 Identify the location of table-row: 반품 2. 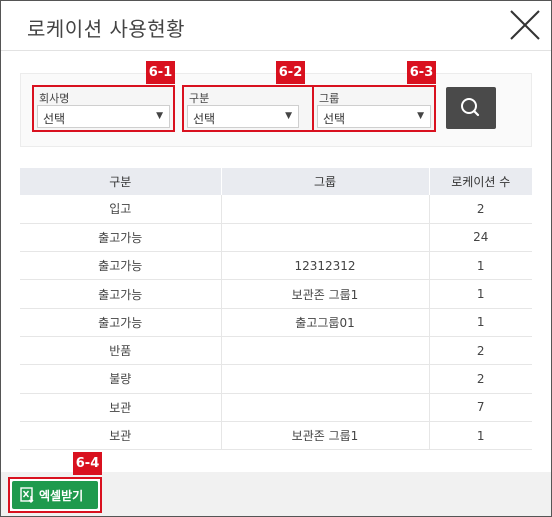
(276, 351).